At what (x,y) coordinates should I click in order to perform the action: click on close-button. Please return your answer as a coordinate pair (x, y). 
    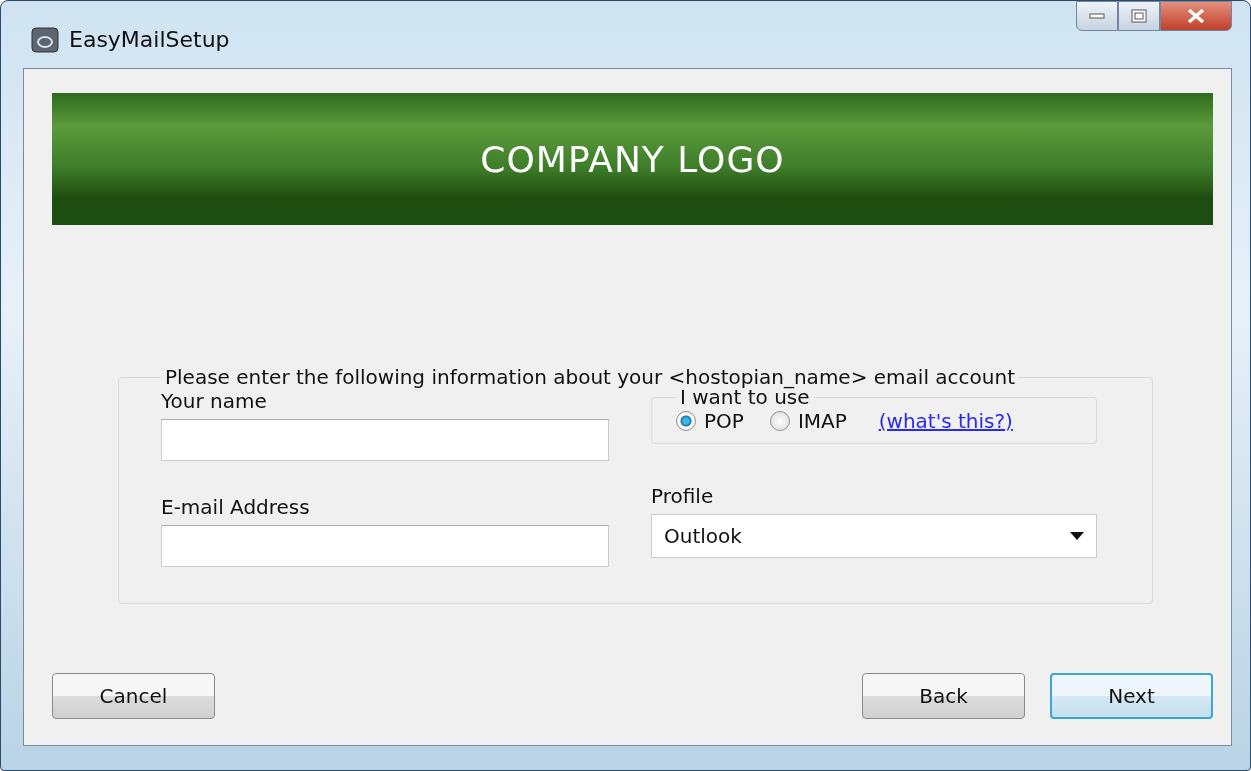
    Looking at the image, I should click on (1196, 16).